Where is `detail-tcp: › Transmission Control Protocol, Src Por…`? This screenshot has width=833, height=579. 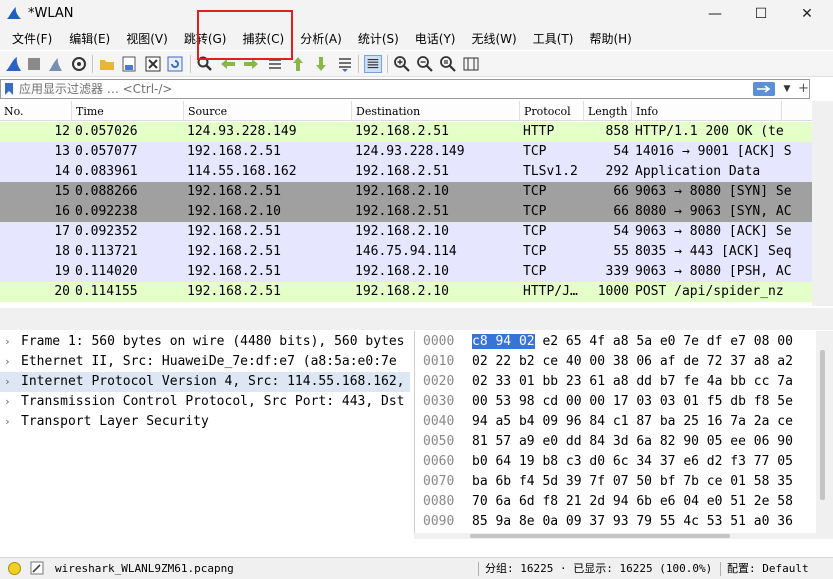
detail-tcp: › Transmission Control Protocol, Src Por… is located at coordinates (205, 402).